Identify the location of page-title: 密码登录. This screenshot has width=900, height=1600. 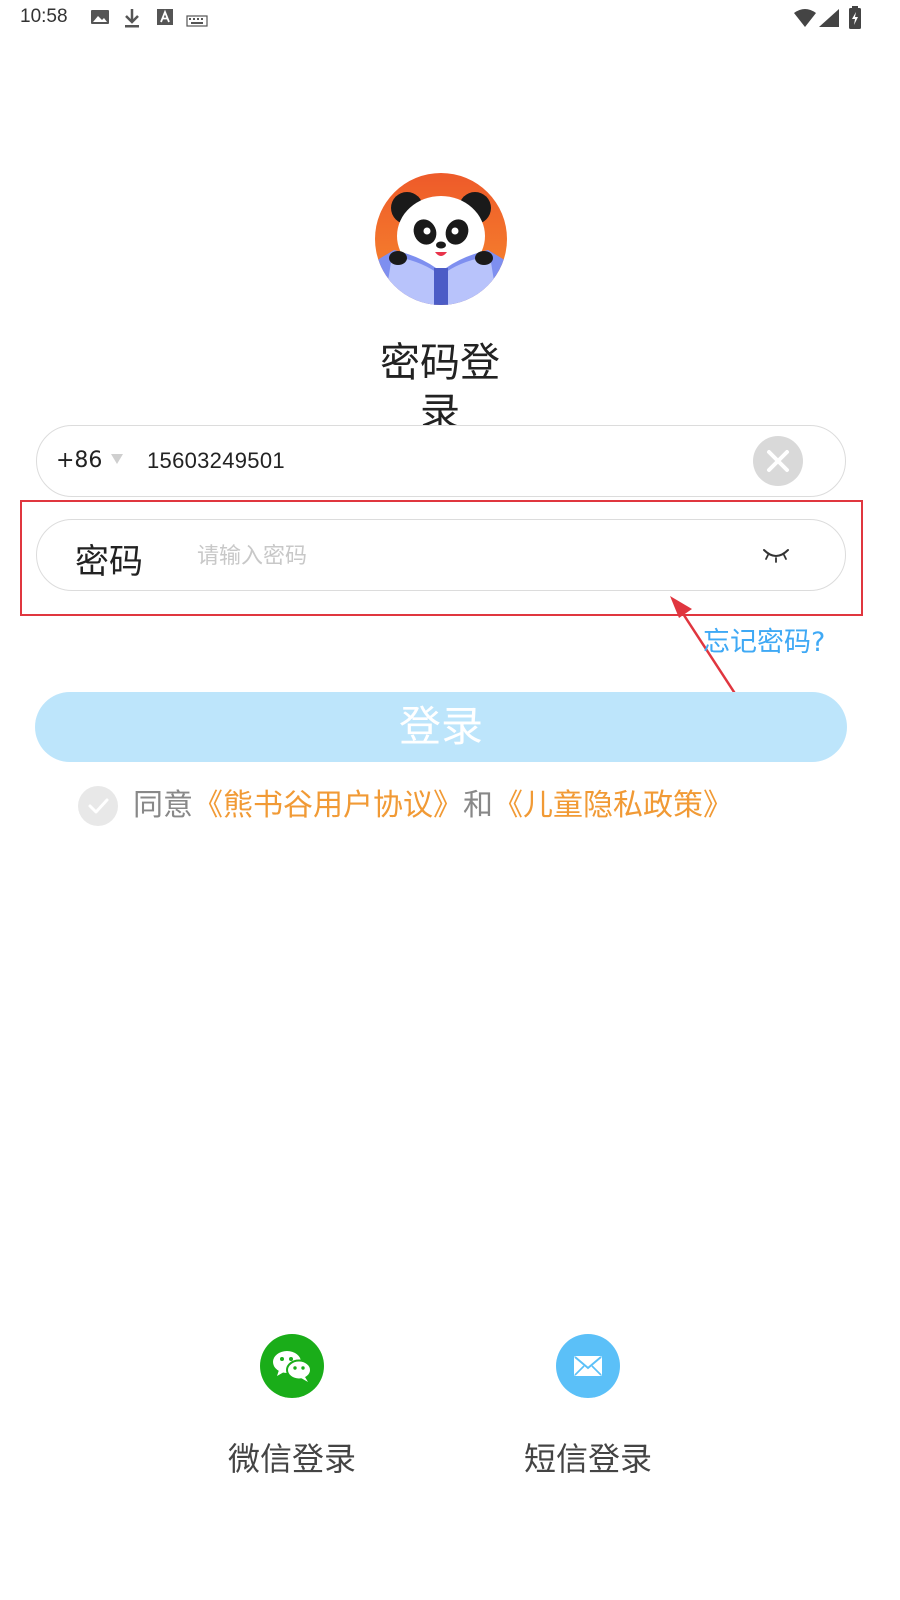
(440, 383).